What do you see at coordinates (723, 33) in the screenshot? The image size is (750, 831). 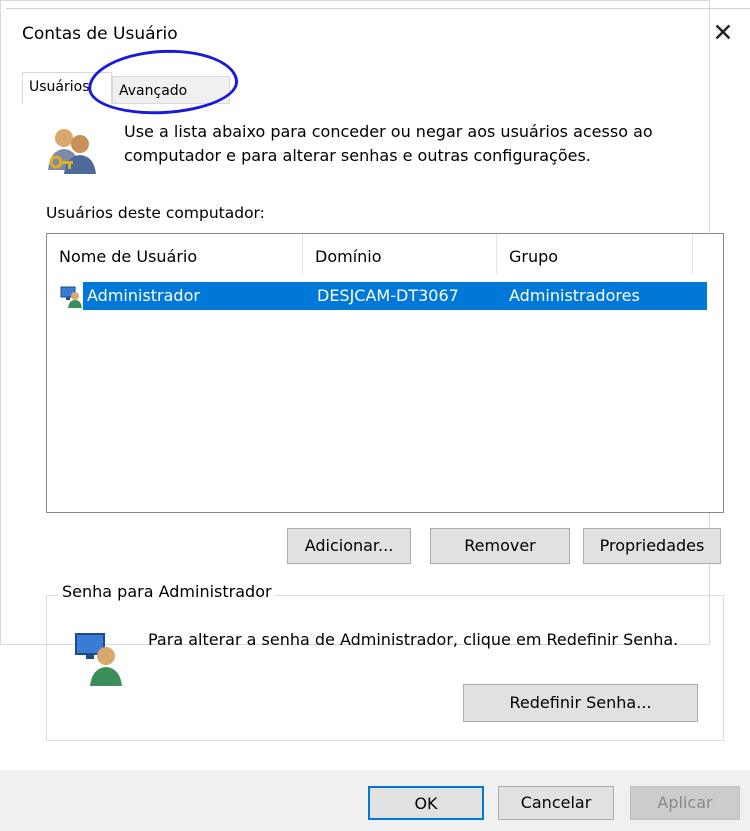 I see `close-icon: ✕` at bounding box center [723, 33].